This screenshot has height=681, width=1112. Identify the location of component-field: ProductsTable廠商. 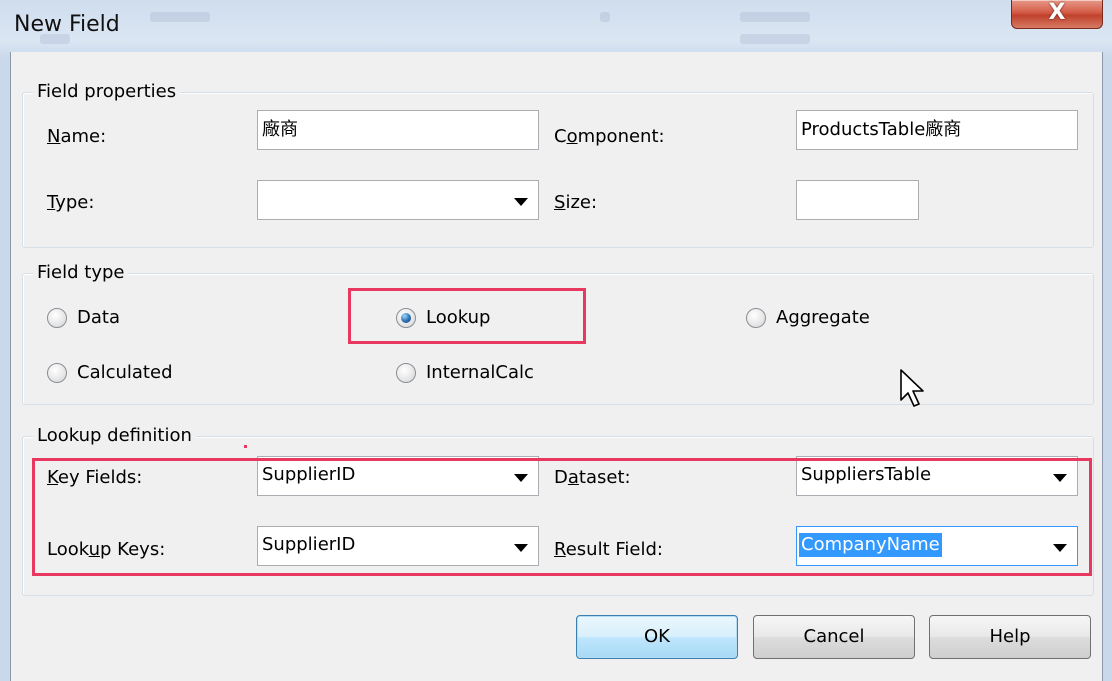
(937, 130).